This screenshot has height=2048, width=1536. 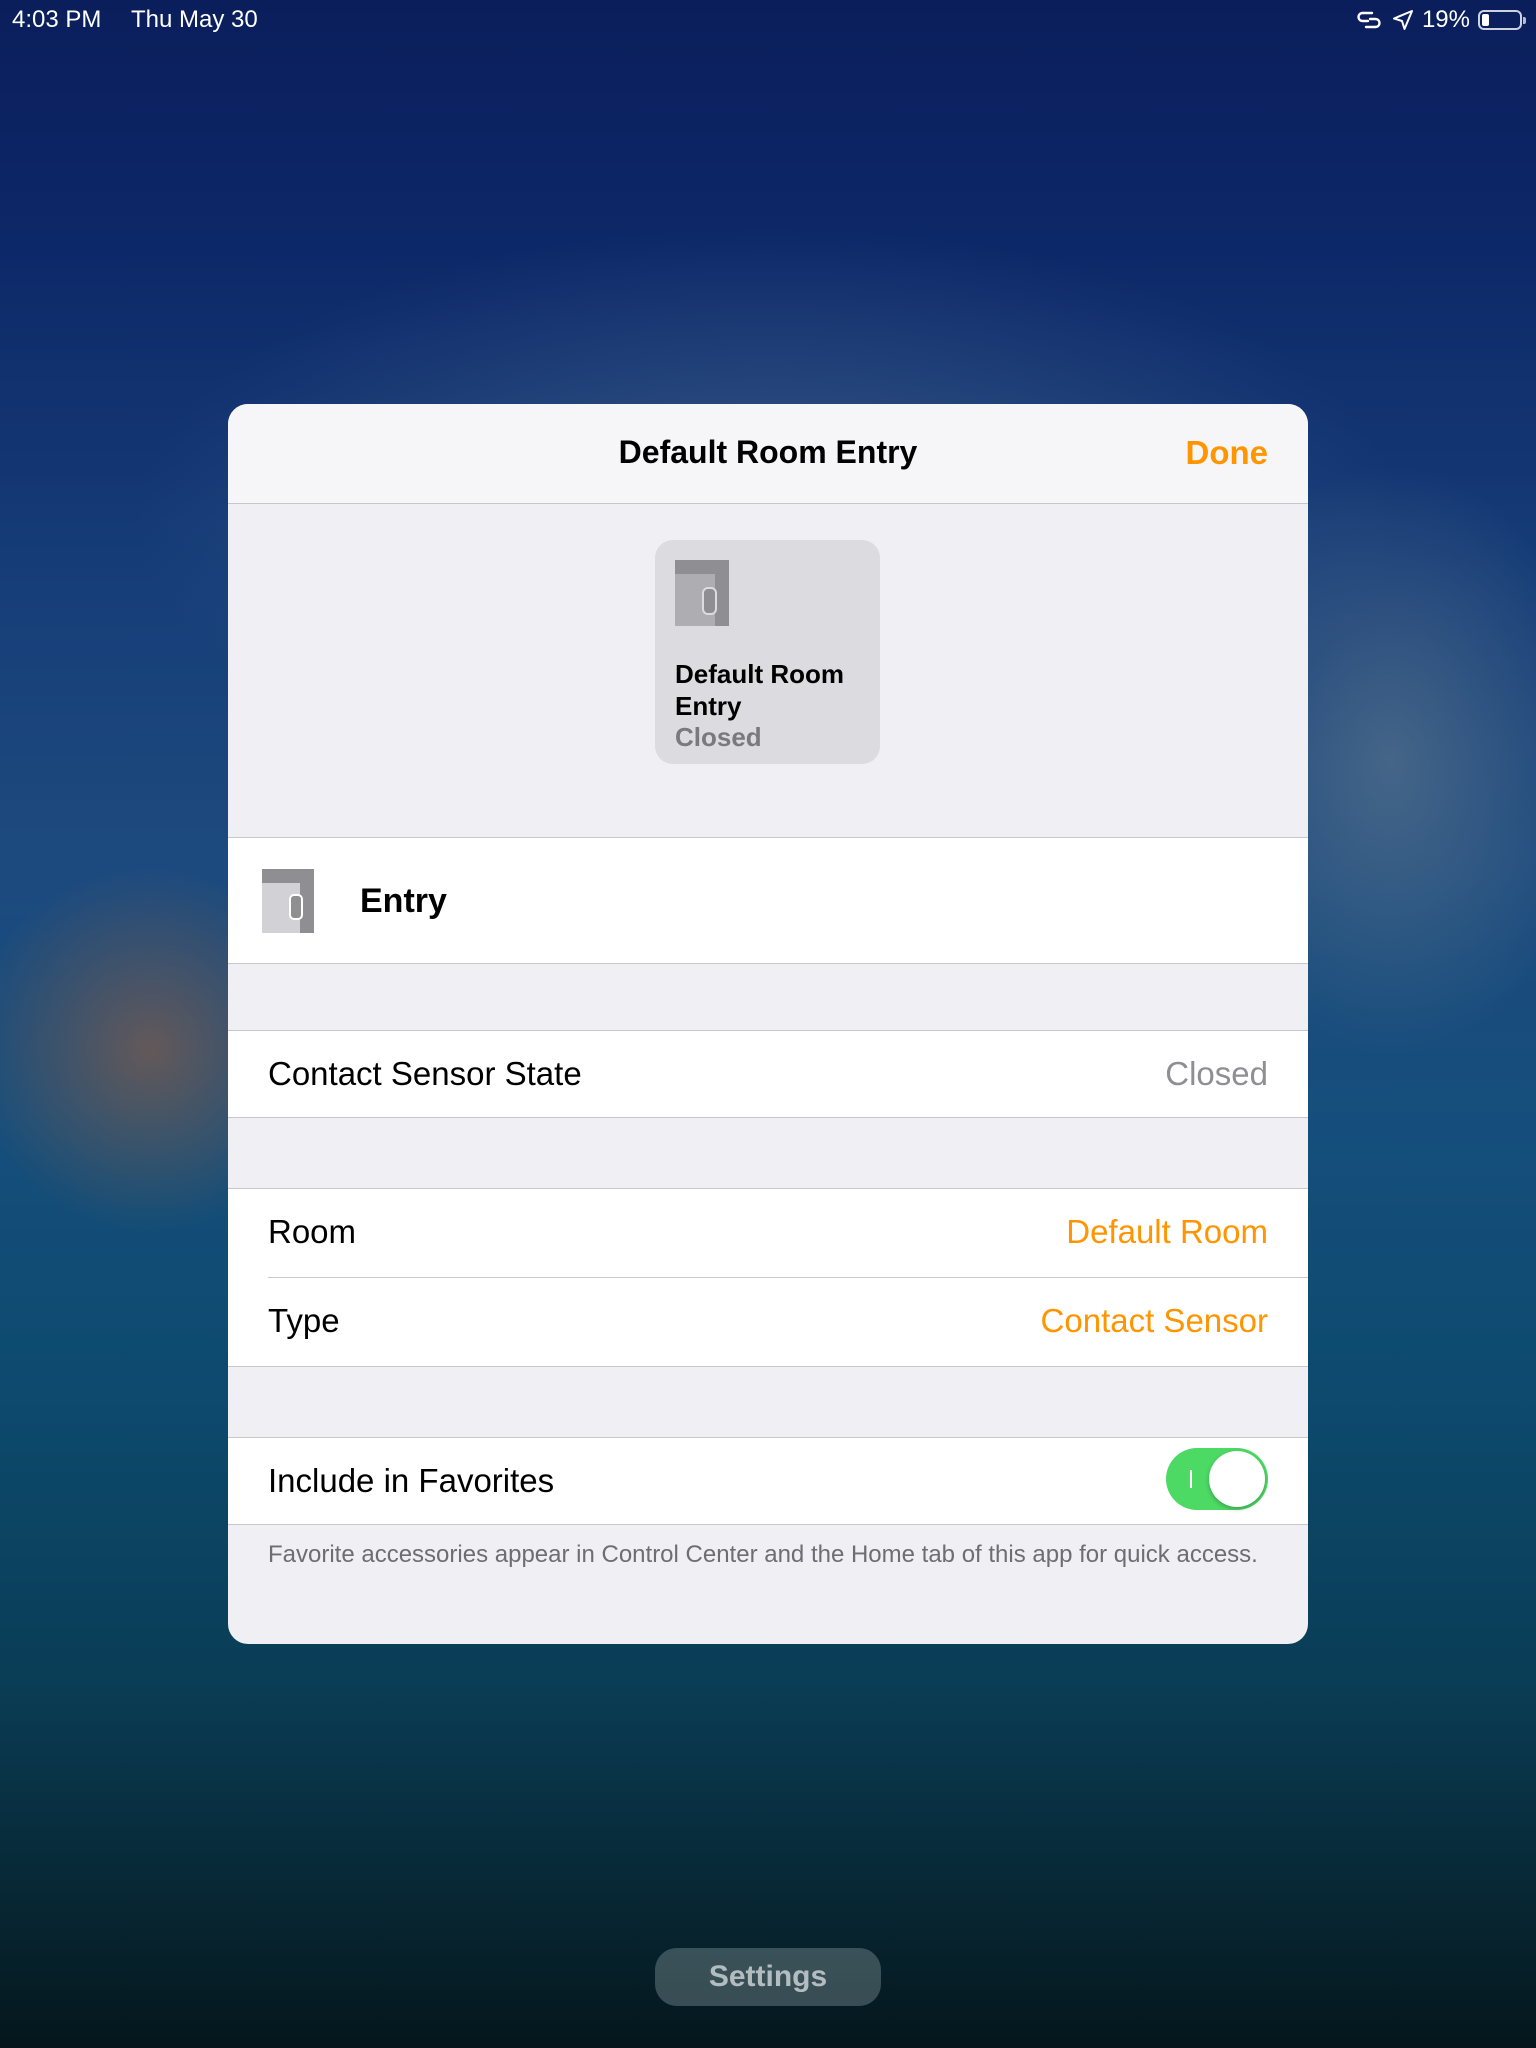 What do you see at coordinates (1402, 20) in the screenshot?
I see `location-arrow-icon` at bounding box center [1402, 20].